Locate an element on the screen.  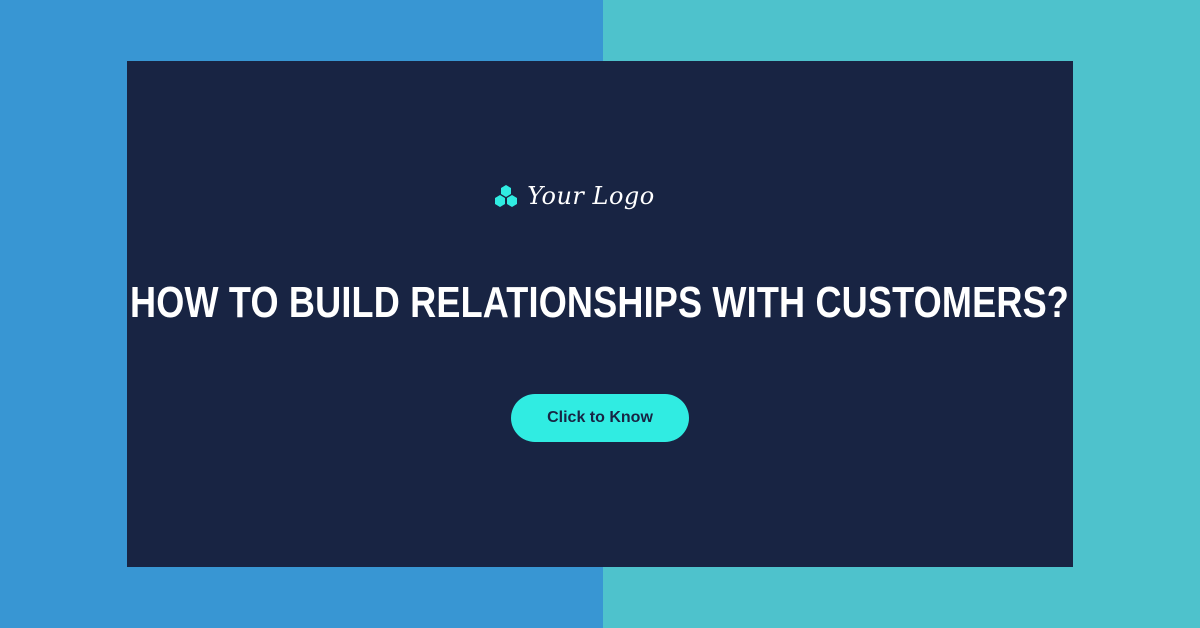
logo-text: Your Logo is located at coordinates (591, 196).